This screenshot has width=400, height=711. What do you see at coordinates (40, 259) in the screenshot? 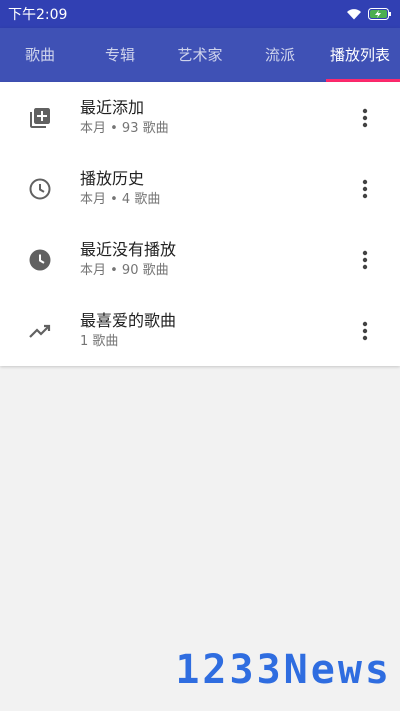
I see `clock-filled-icon` at bounding box center [40, 259].